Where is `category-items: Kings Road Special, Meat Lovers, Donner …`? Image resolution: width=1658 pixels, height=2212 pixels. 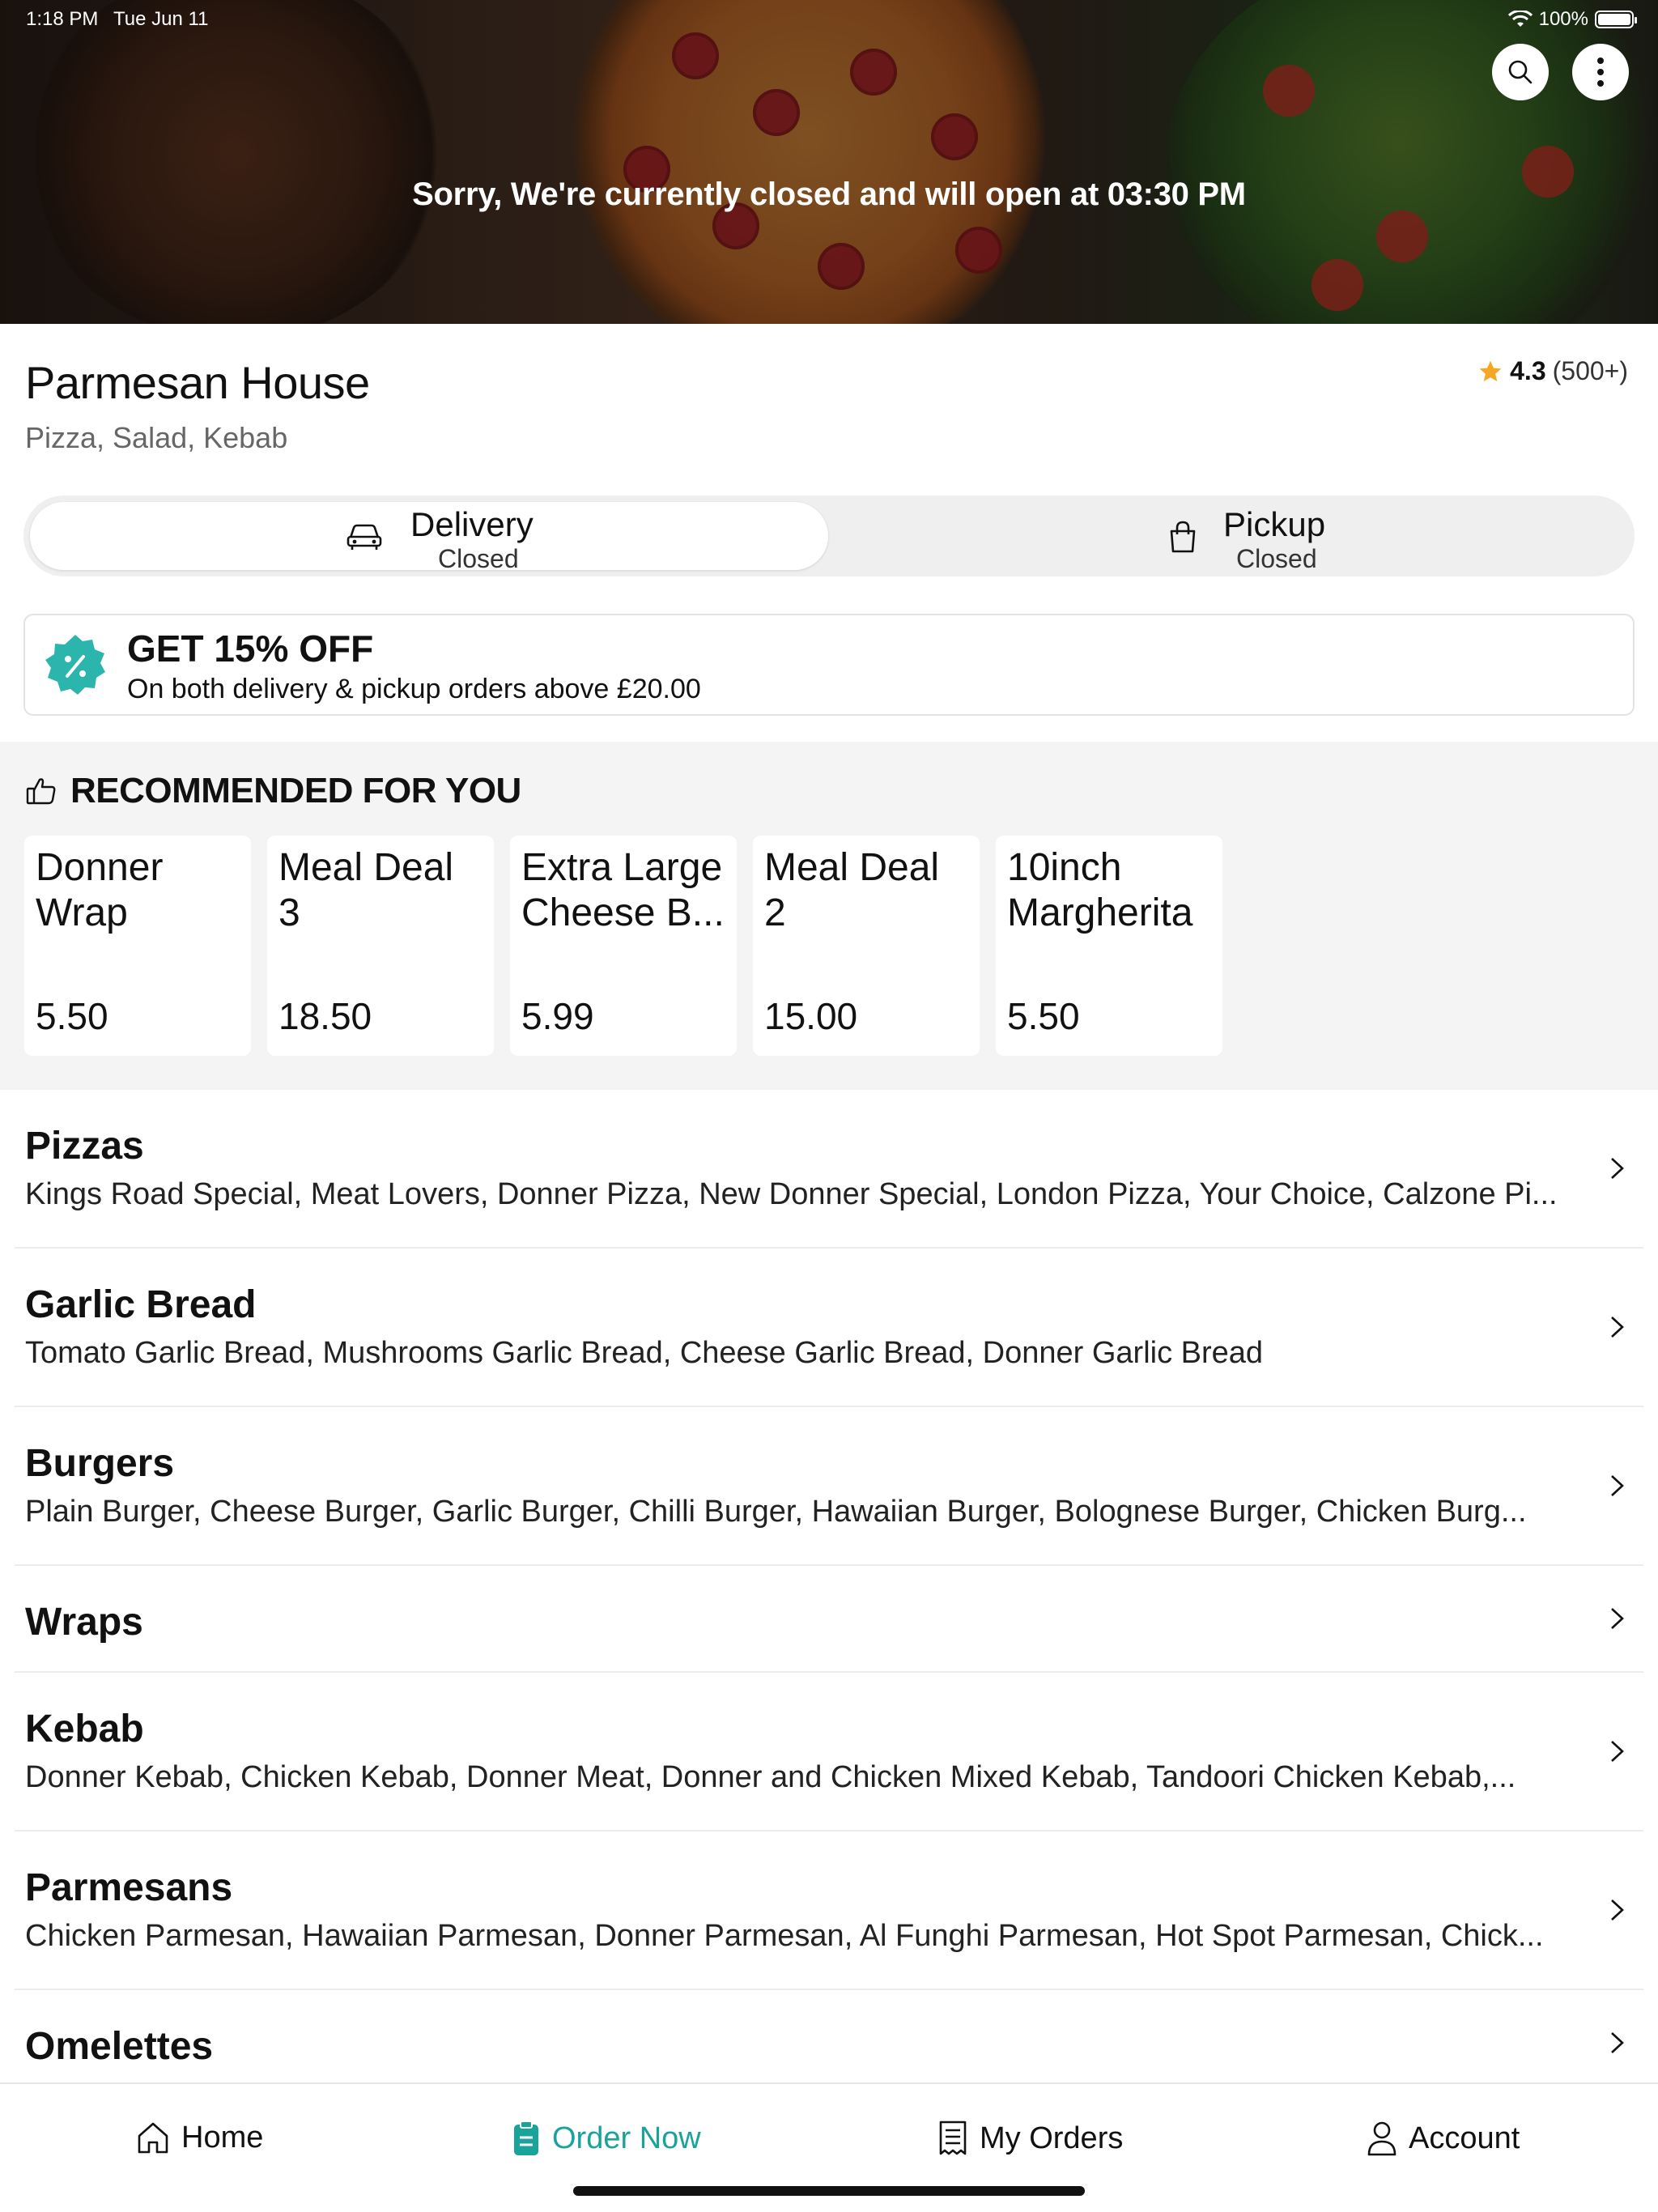
category-items: Kings Road Special, Meat Lovers, Donner … is located at coordinates (791, 1194).